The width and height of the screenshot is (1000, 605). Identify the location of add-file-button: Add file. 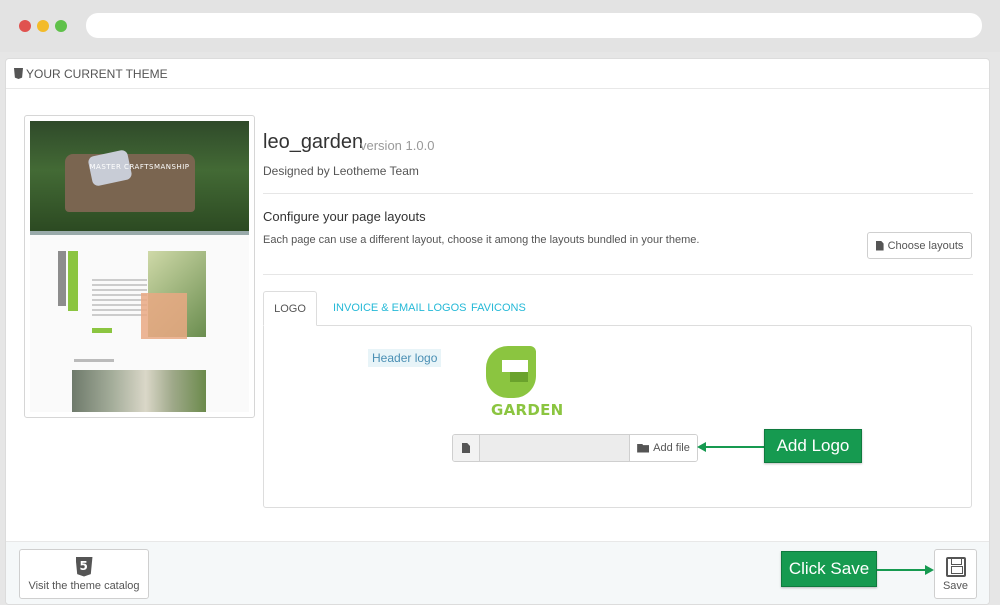
(663, 448).